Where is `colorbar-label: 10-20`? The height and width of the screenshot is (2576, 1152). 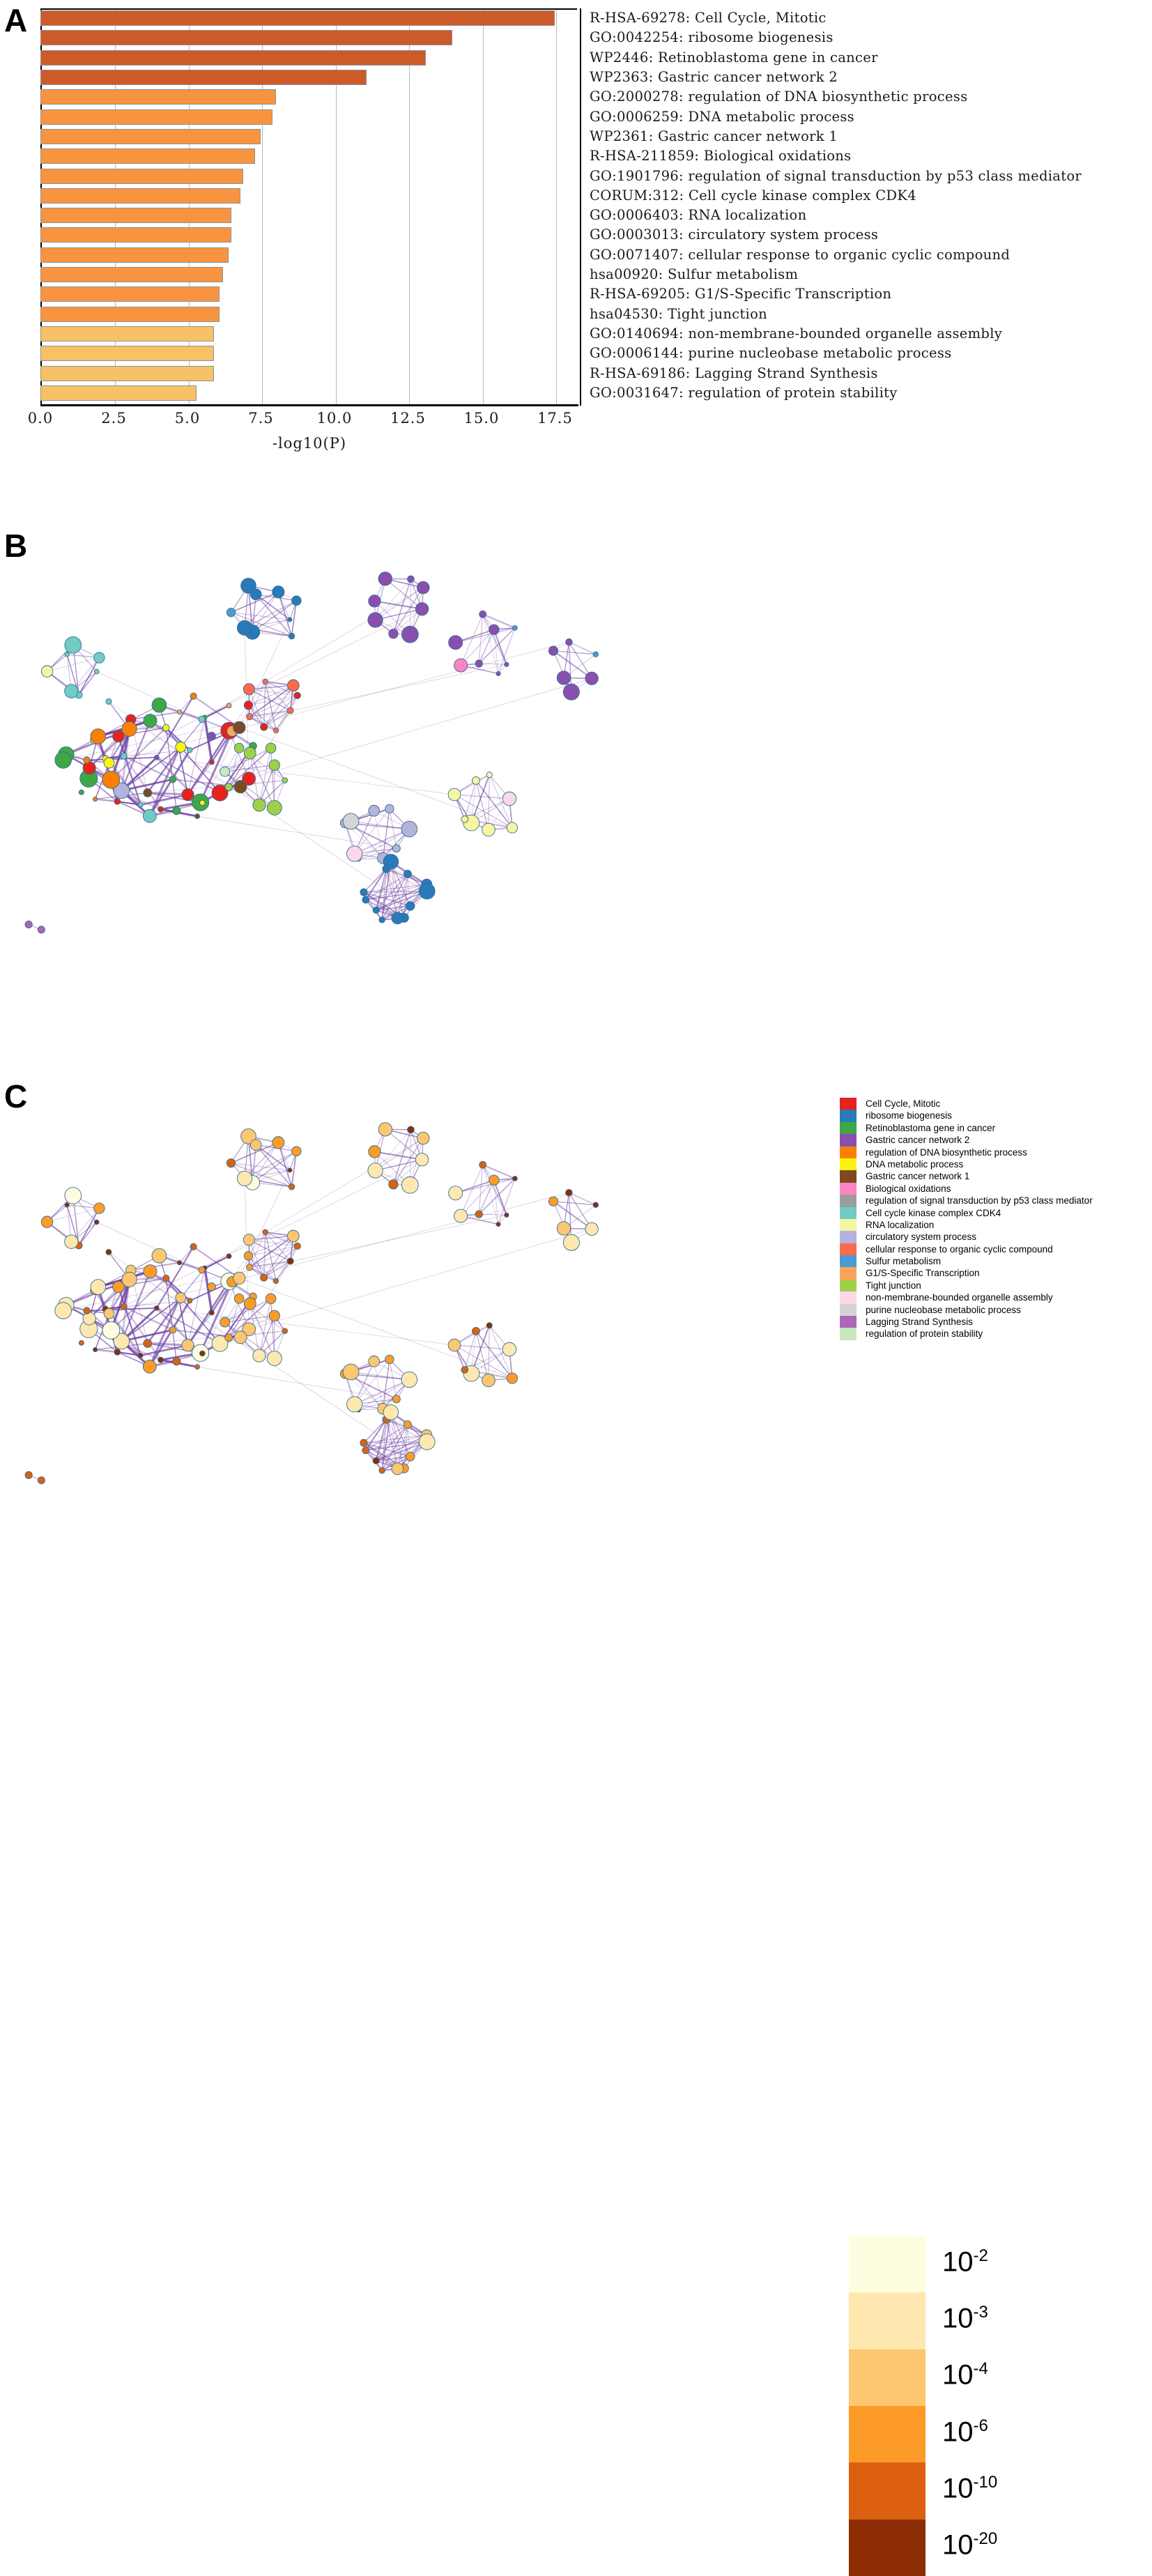 colorbar-label: 10-20 is located at coordinates (969, 2545).